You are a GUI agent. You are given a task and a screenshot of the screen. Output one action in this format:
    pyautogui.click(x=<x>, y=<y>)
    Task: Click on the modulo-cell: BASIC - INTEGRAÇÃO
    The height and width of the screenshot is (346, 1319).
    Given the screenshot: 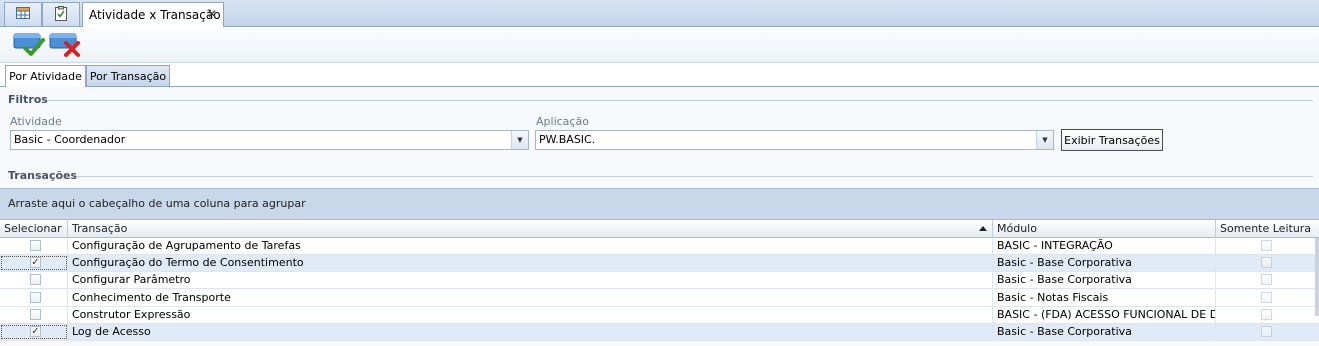 What is the action you would take?
    pyautogui.click(x=1104, y=246)
    